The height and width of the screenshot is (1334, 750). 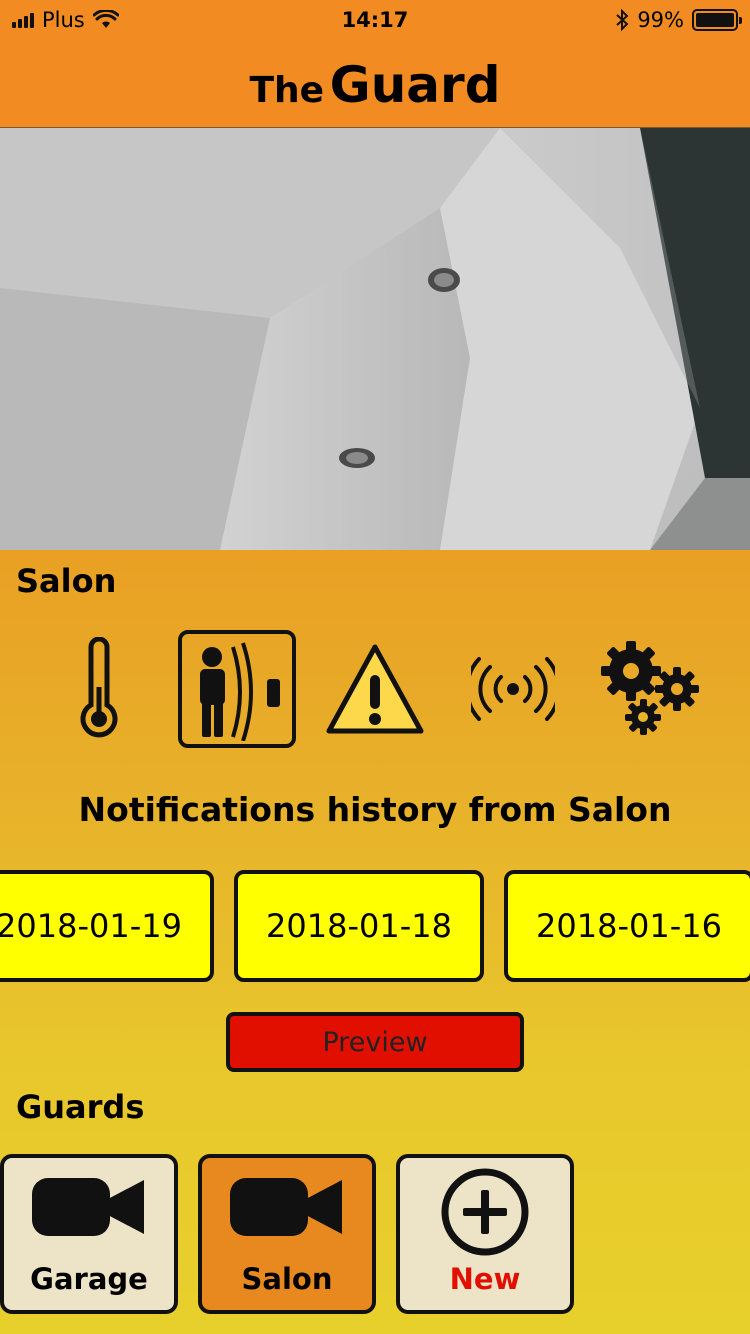 I want to click on broadcast-icon, so click(x=513, y=689).